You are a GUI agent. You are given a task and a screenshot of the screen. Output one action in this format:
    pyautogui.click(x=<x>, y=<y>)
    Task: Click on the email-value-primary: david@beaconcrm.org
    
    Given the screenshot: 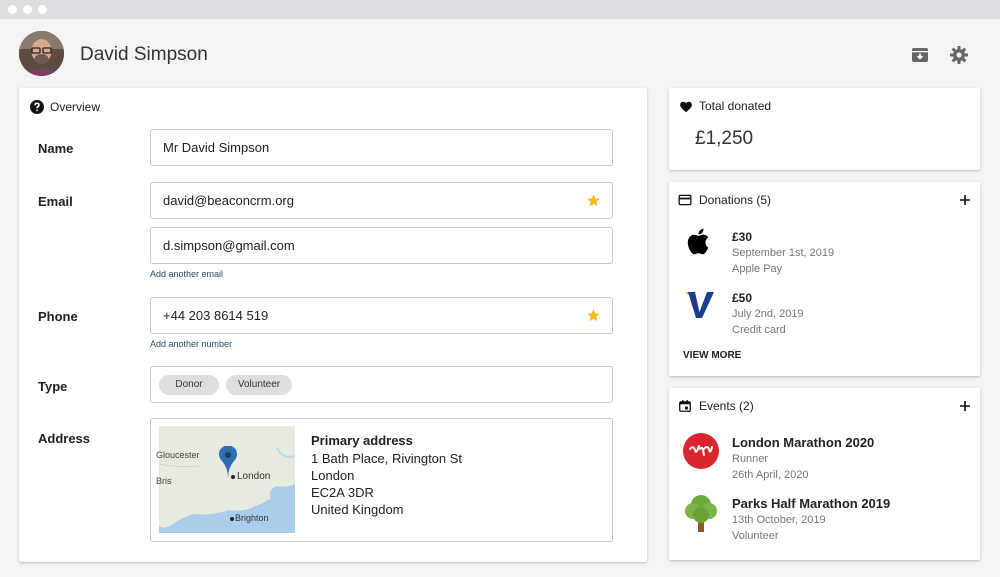 What is the action you would take?
    pyautogui.click(x=228, y=200)
    